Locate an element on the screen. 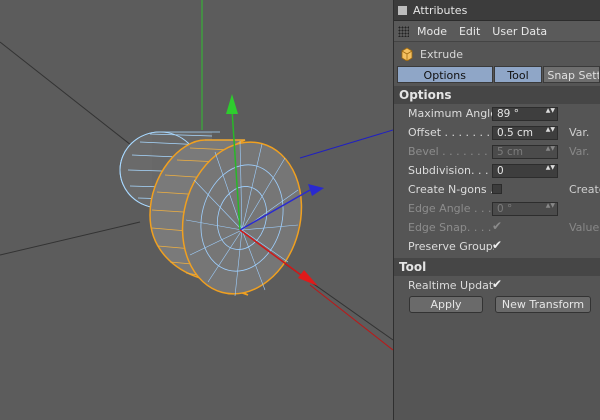 This screenshot has width=600, height=420. edge-angle-row: Edge Angle . . . 0 ° ▲▼ is located at coordinates (497, 208).